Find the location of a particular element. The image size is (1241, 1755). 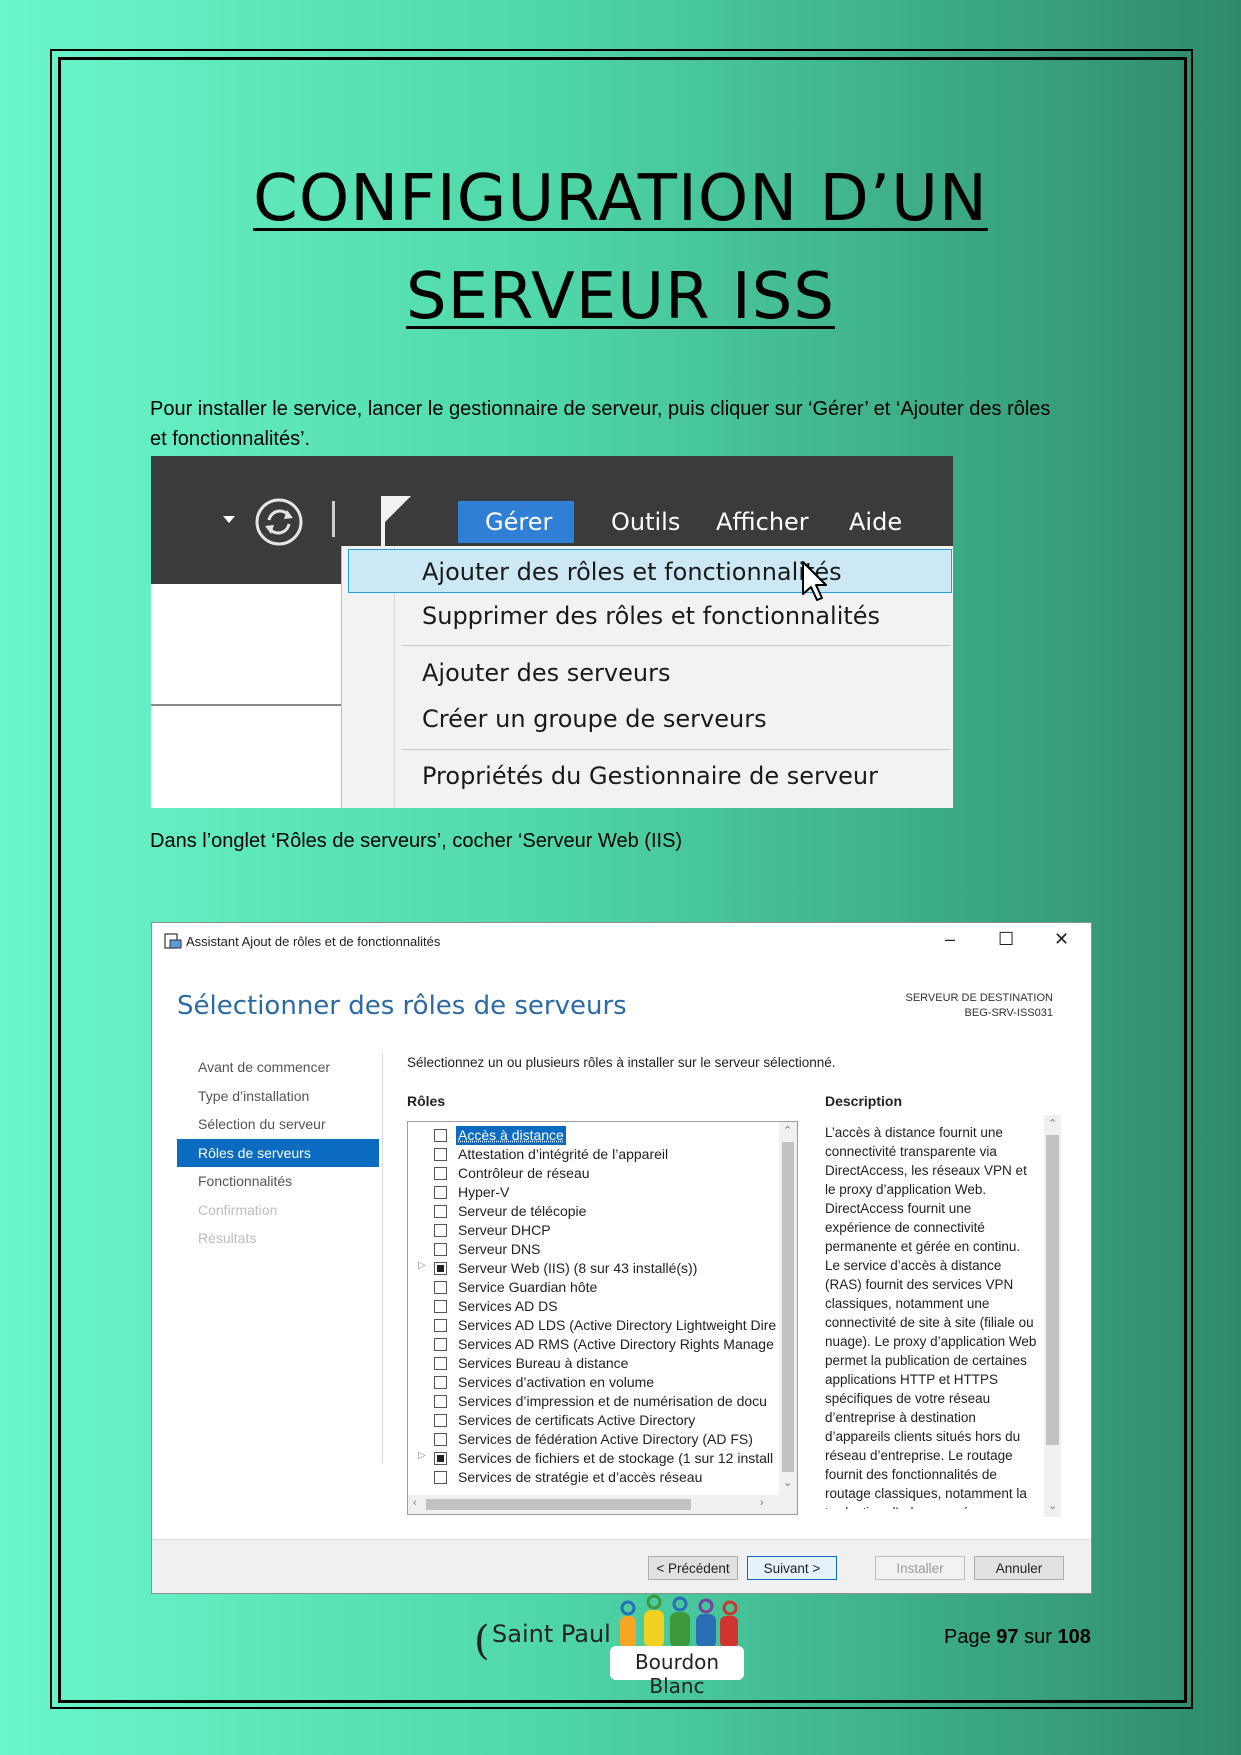

page-number: Page 97 sur 108 is located at coordinates (1017, 1637).